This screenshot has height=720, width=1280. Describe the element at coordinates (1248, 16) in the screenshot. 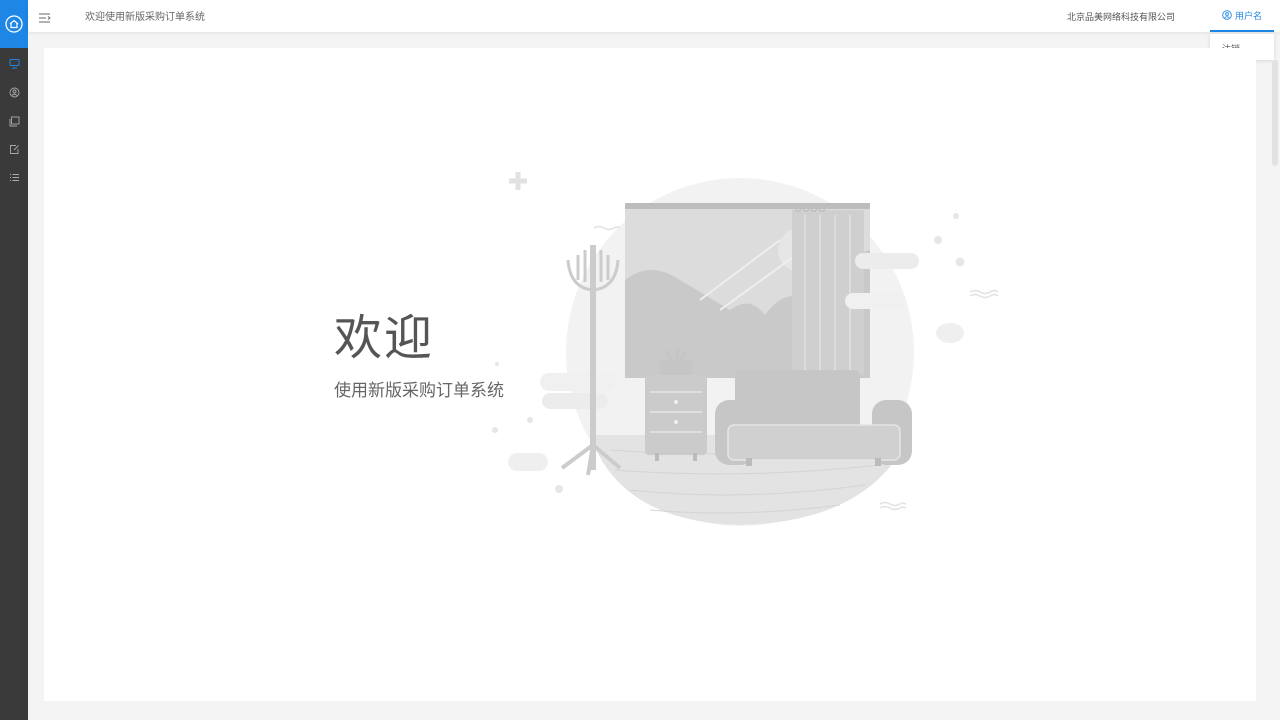

I see `user-name-label: 用户名` at that location.